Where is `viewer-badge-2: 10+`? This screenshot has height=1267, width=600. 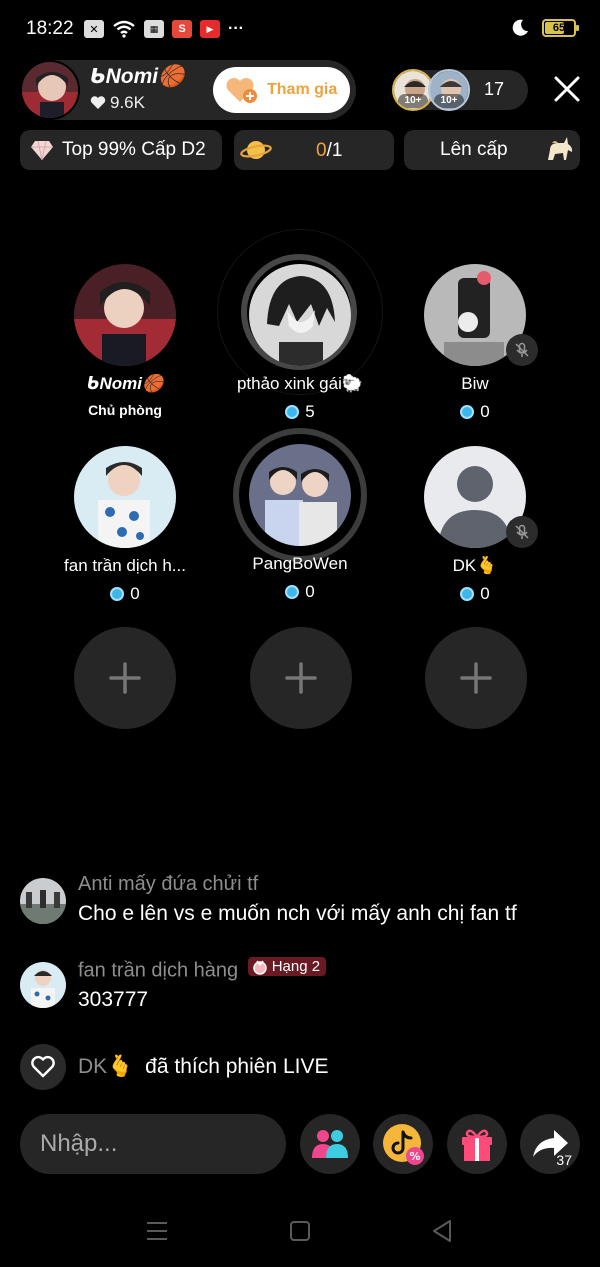 viewer-badge-2: 10+ is located at coordinates (449, 101).